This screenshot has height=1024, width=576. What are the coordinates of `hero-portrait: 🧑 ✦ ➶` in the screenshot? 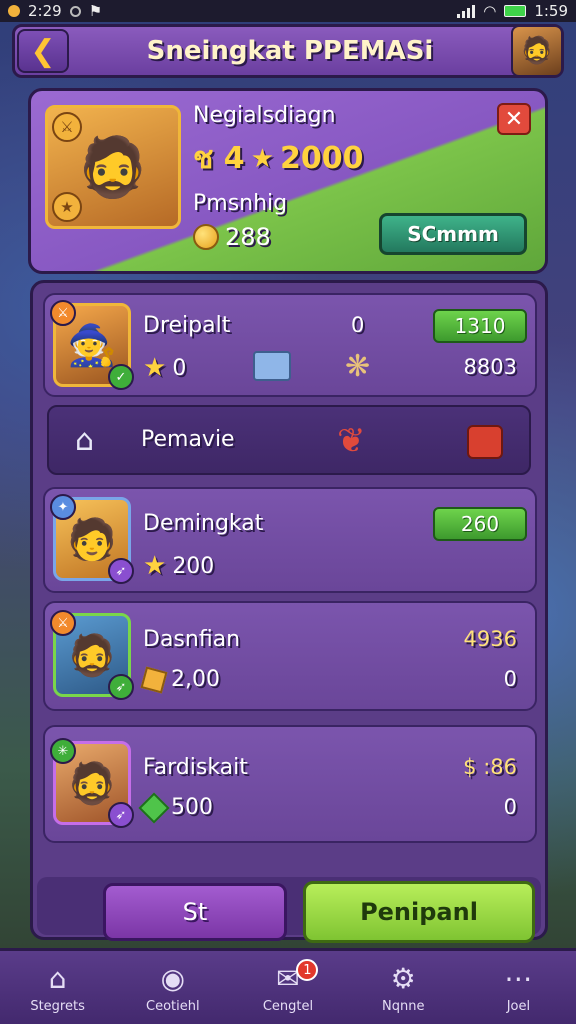 It's located at (92, 539).